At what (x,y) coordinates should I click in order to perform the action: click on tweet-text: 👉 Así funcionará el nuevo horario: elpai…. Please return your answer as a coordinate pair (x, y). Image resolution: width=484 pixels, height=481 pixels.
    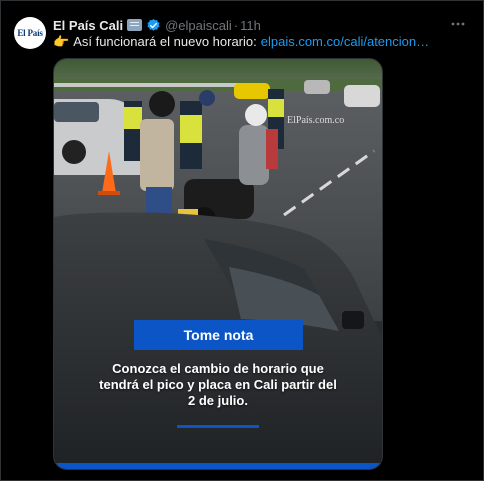
    Looking at the image, I should click on (241, 42).